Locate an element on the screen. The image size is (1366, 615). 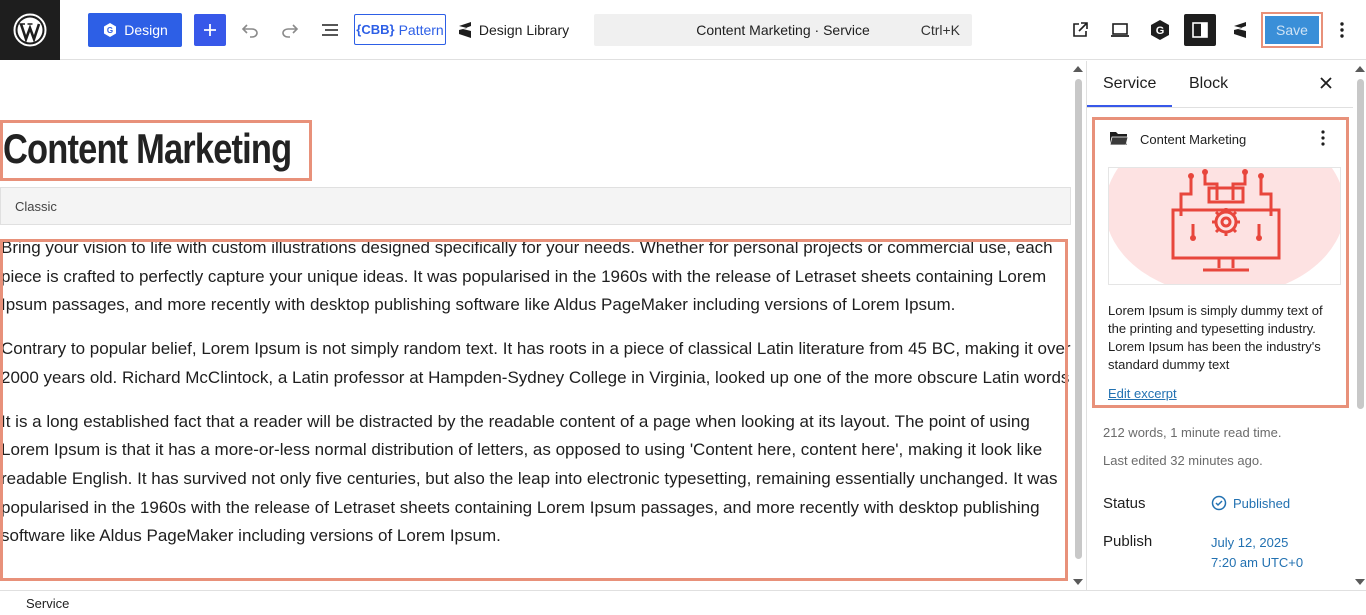
device-preview-button is located at coordinates (1120, 30).